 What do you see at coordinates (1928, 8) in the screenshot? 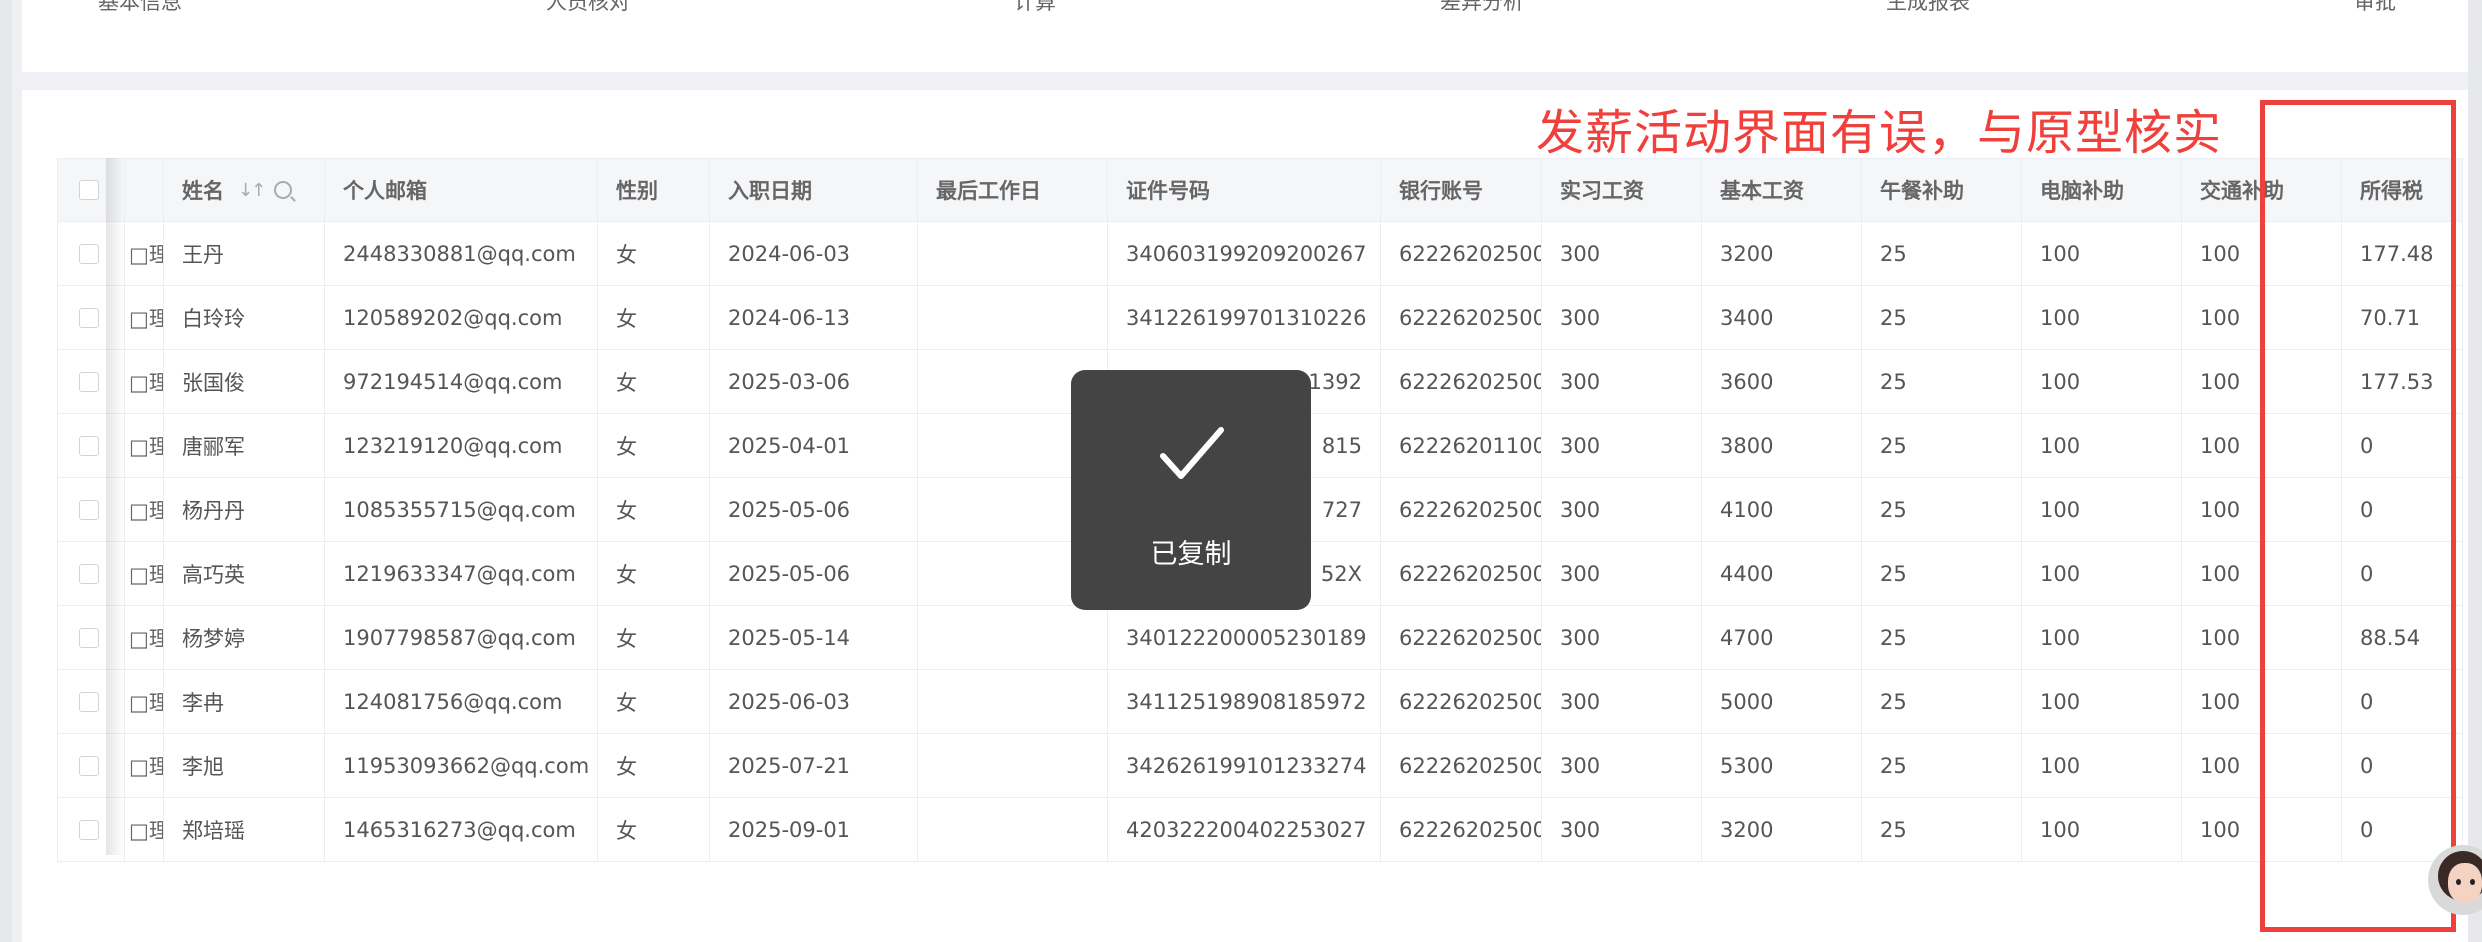
I see `step-report: 生成报表` at bounding box center [1928, 8].